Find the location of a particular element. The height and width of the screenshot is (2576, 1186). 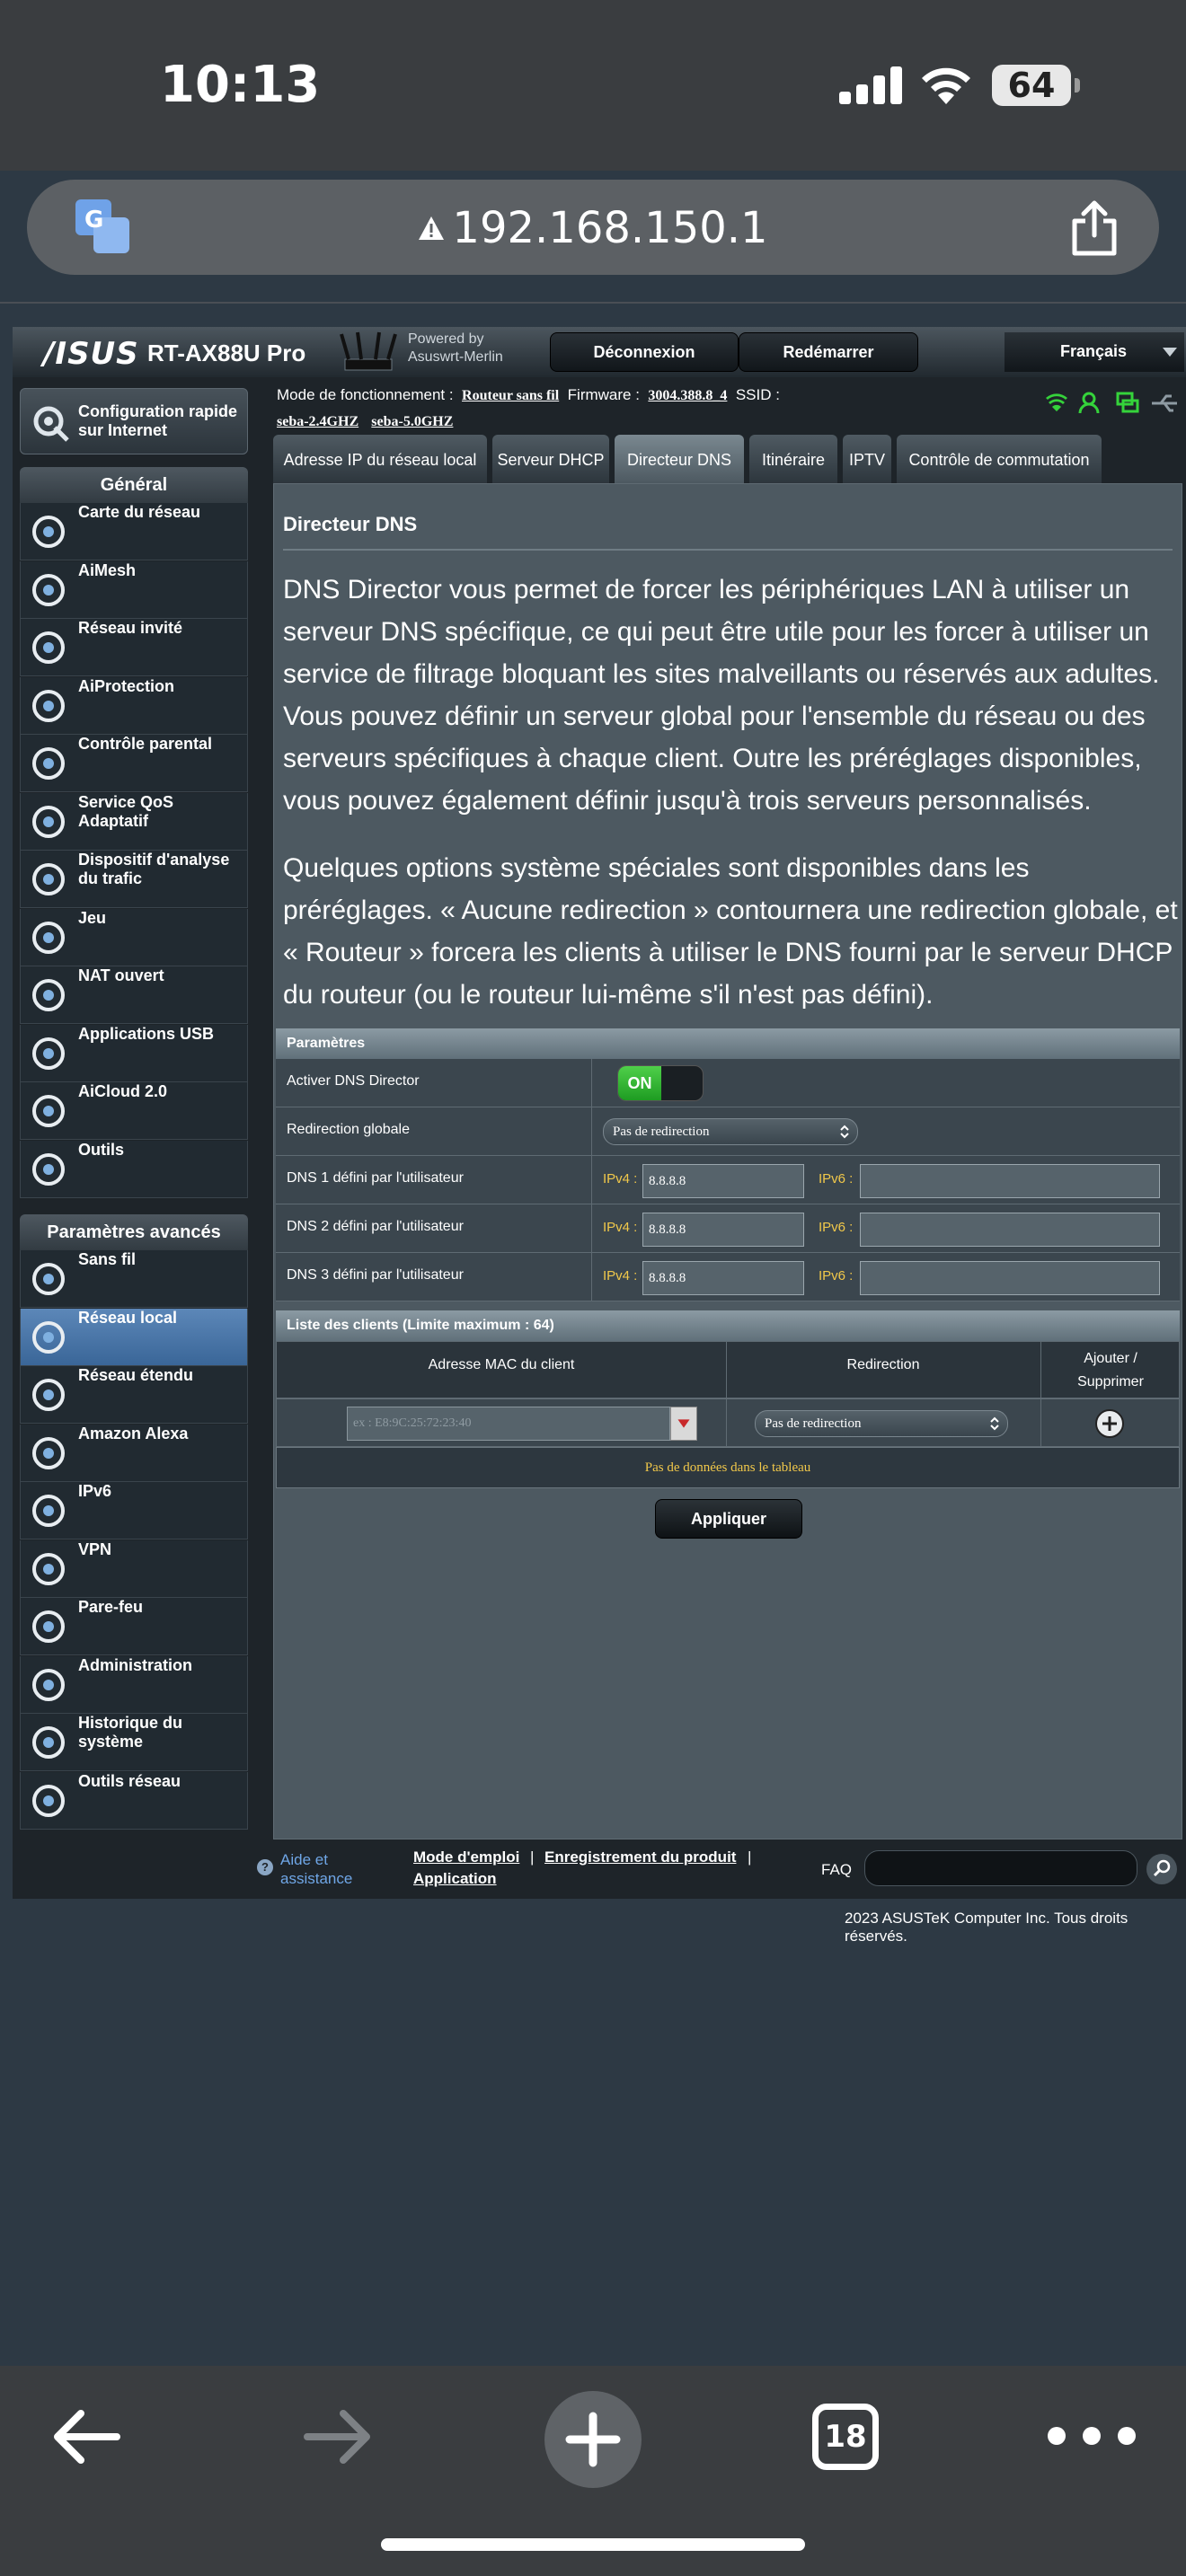

sidebar-item-label: Historique du système is located at coordinates (130, 1732).